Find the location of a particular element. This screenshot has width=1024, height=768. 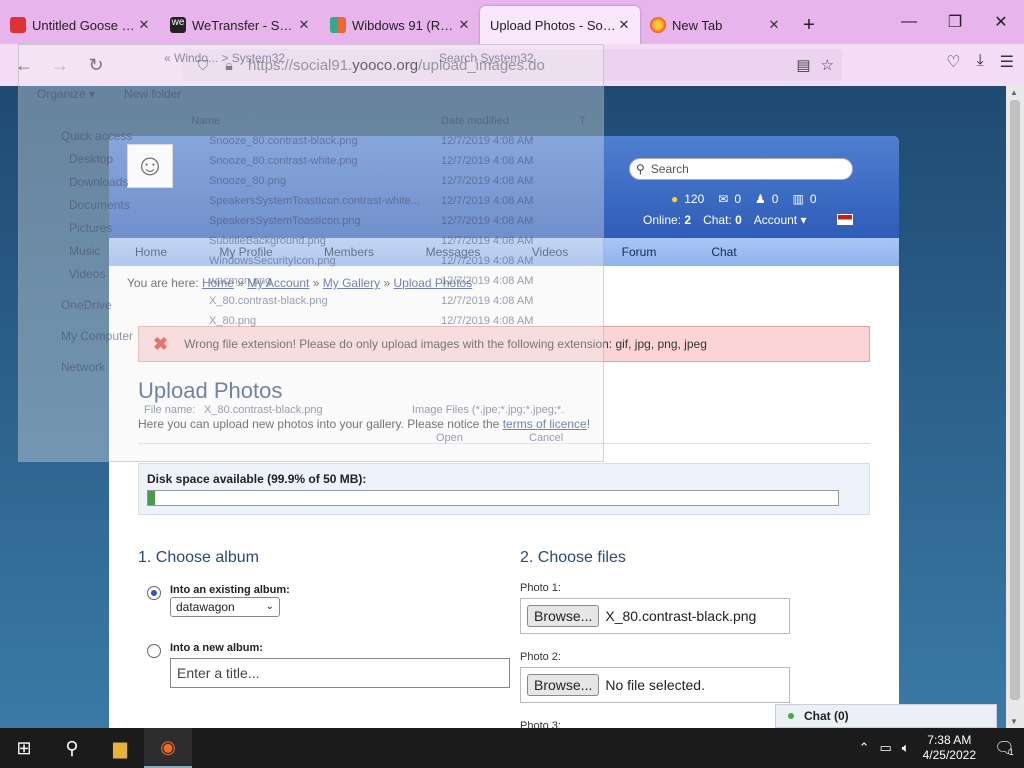

chat-count: Chat: 0 is located at coordinates (722, 220).